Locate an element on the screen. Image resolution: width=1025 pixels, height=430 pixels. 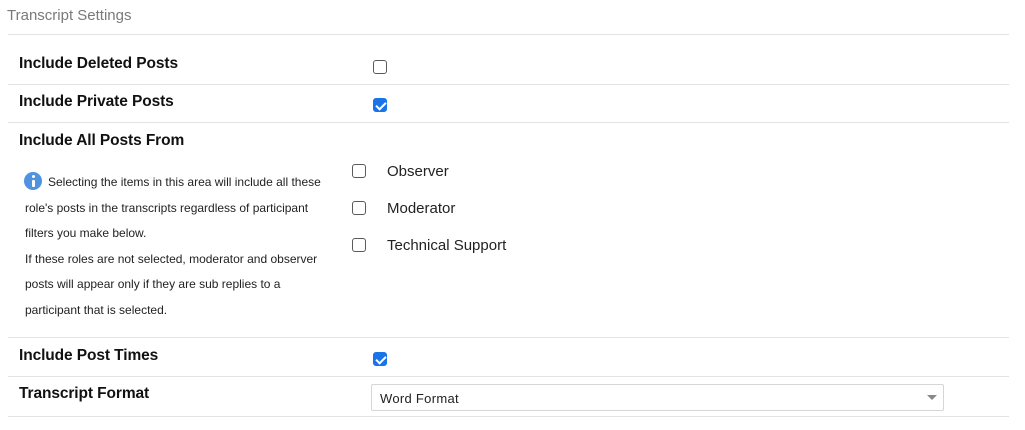
info-line: participant that is selected. is located at coordinates (96, 309).